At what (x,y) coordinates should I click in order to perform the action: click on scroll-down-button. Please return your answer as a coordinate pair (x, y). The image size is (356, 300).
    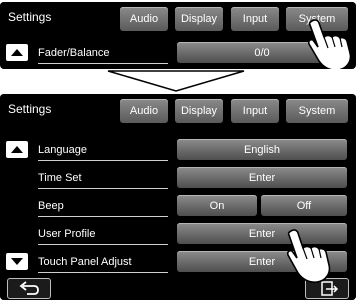
    Looking at the image, I should click on (17, 261).